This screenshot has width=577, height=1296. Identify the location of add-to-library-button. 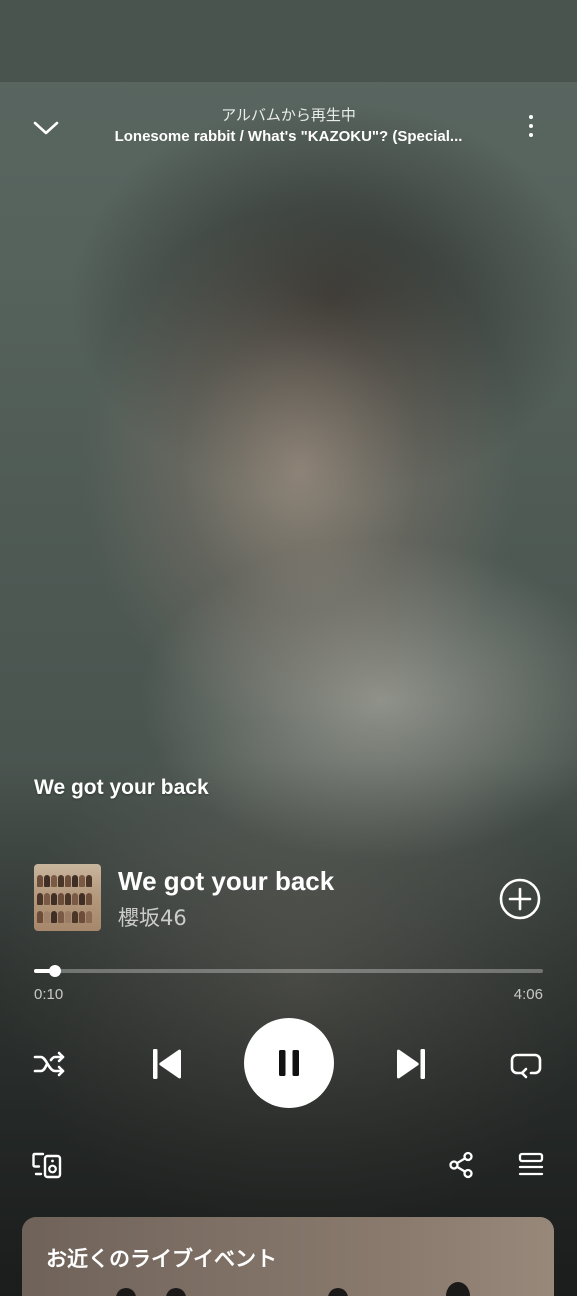
(520, 899).